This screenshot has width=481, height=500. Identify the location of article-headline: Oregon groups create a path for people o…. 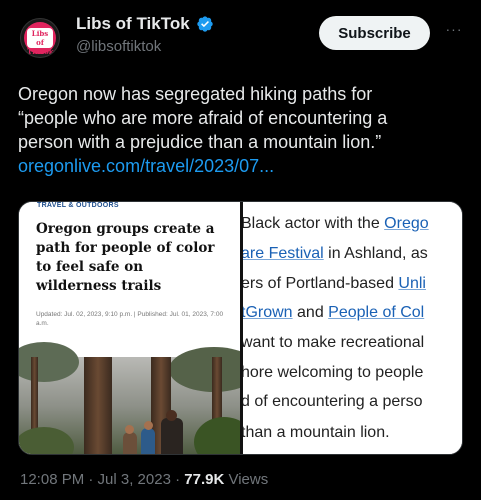
(136, 258).